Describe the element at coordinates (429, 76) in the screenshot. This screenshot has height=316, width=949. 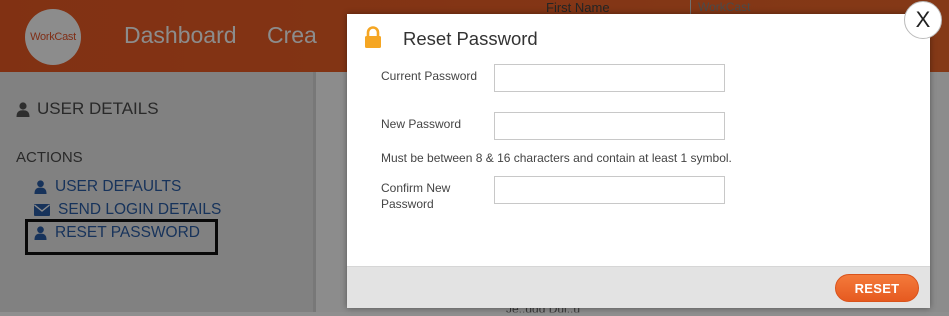
I see `current-password-label: Current Password` at that location.